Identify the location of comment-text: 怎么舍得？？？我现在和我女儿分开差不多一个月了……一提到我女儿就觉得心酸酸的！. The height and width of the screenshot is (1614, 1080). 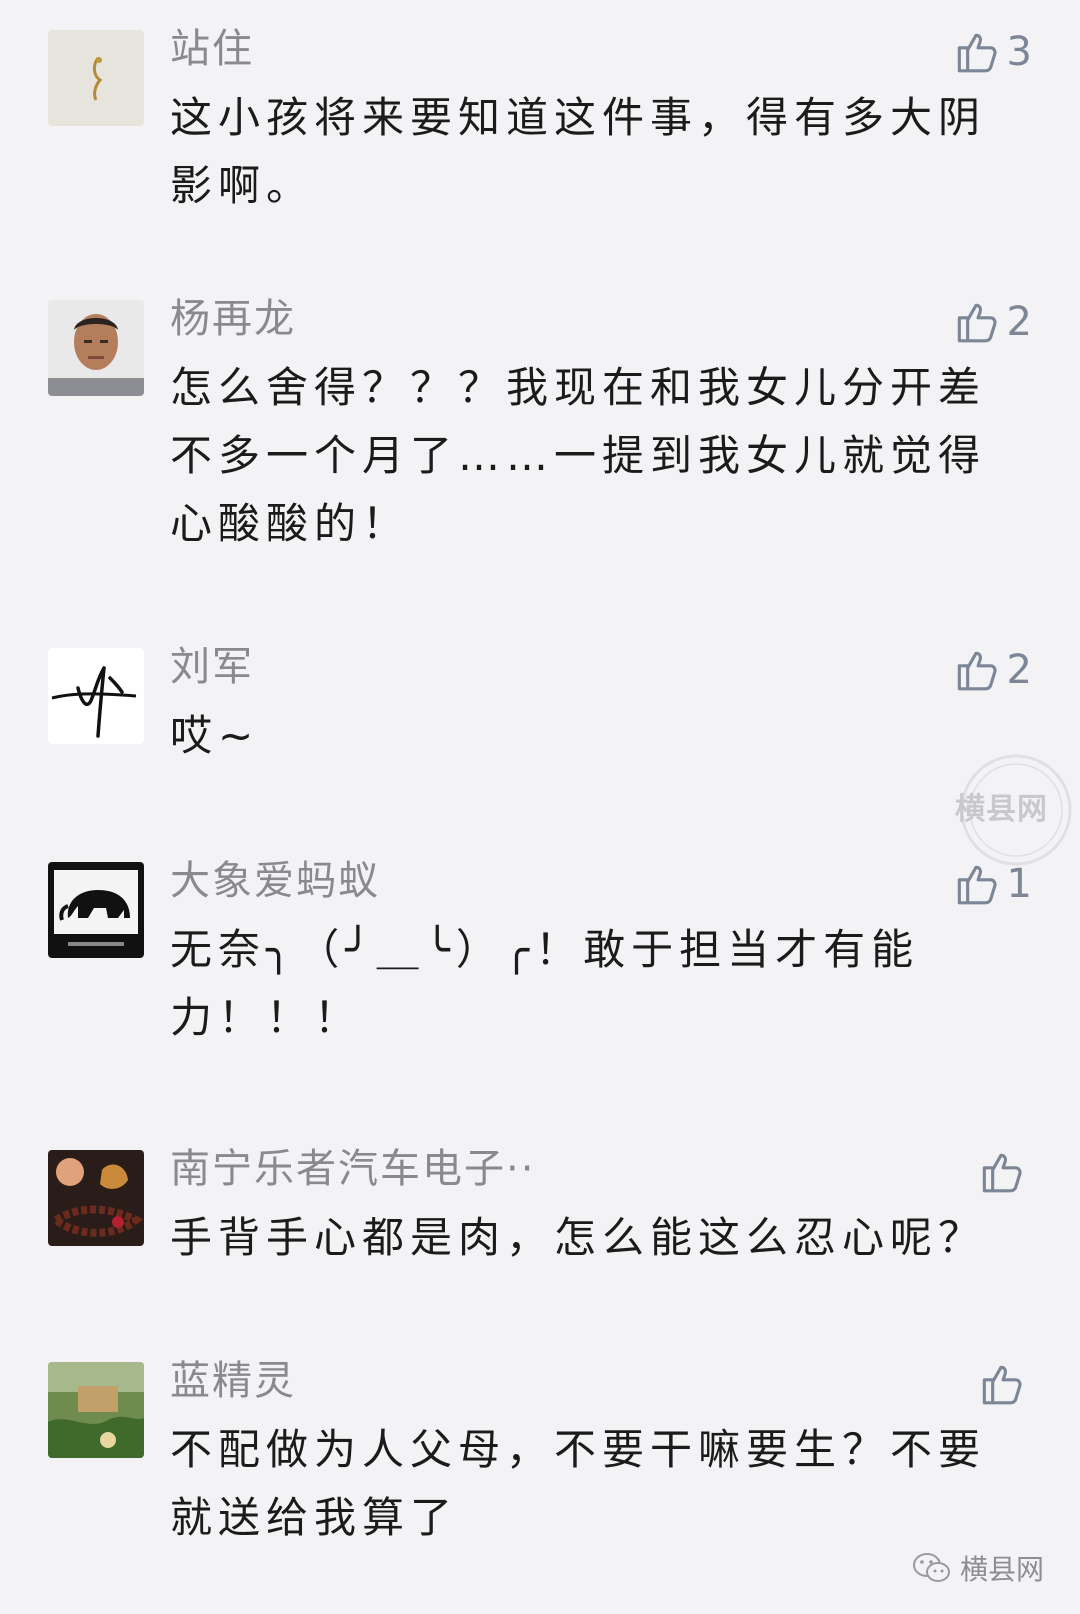
(578, 455).